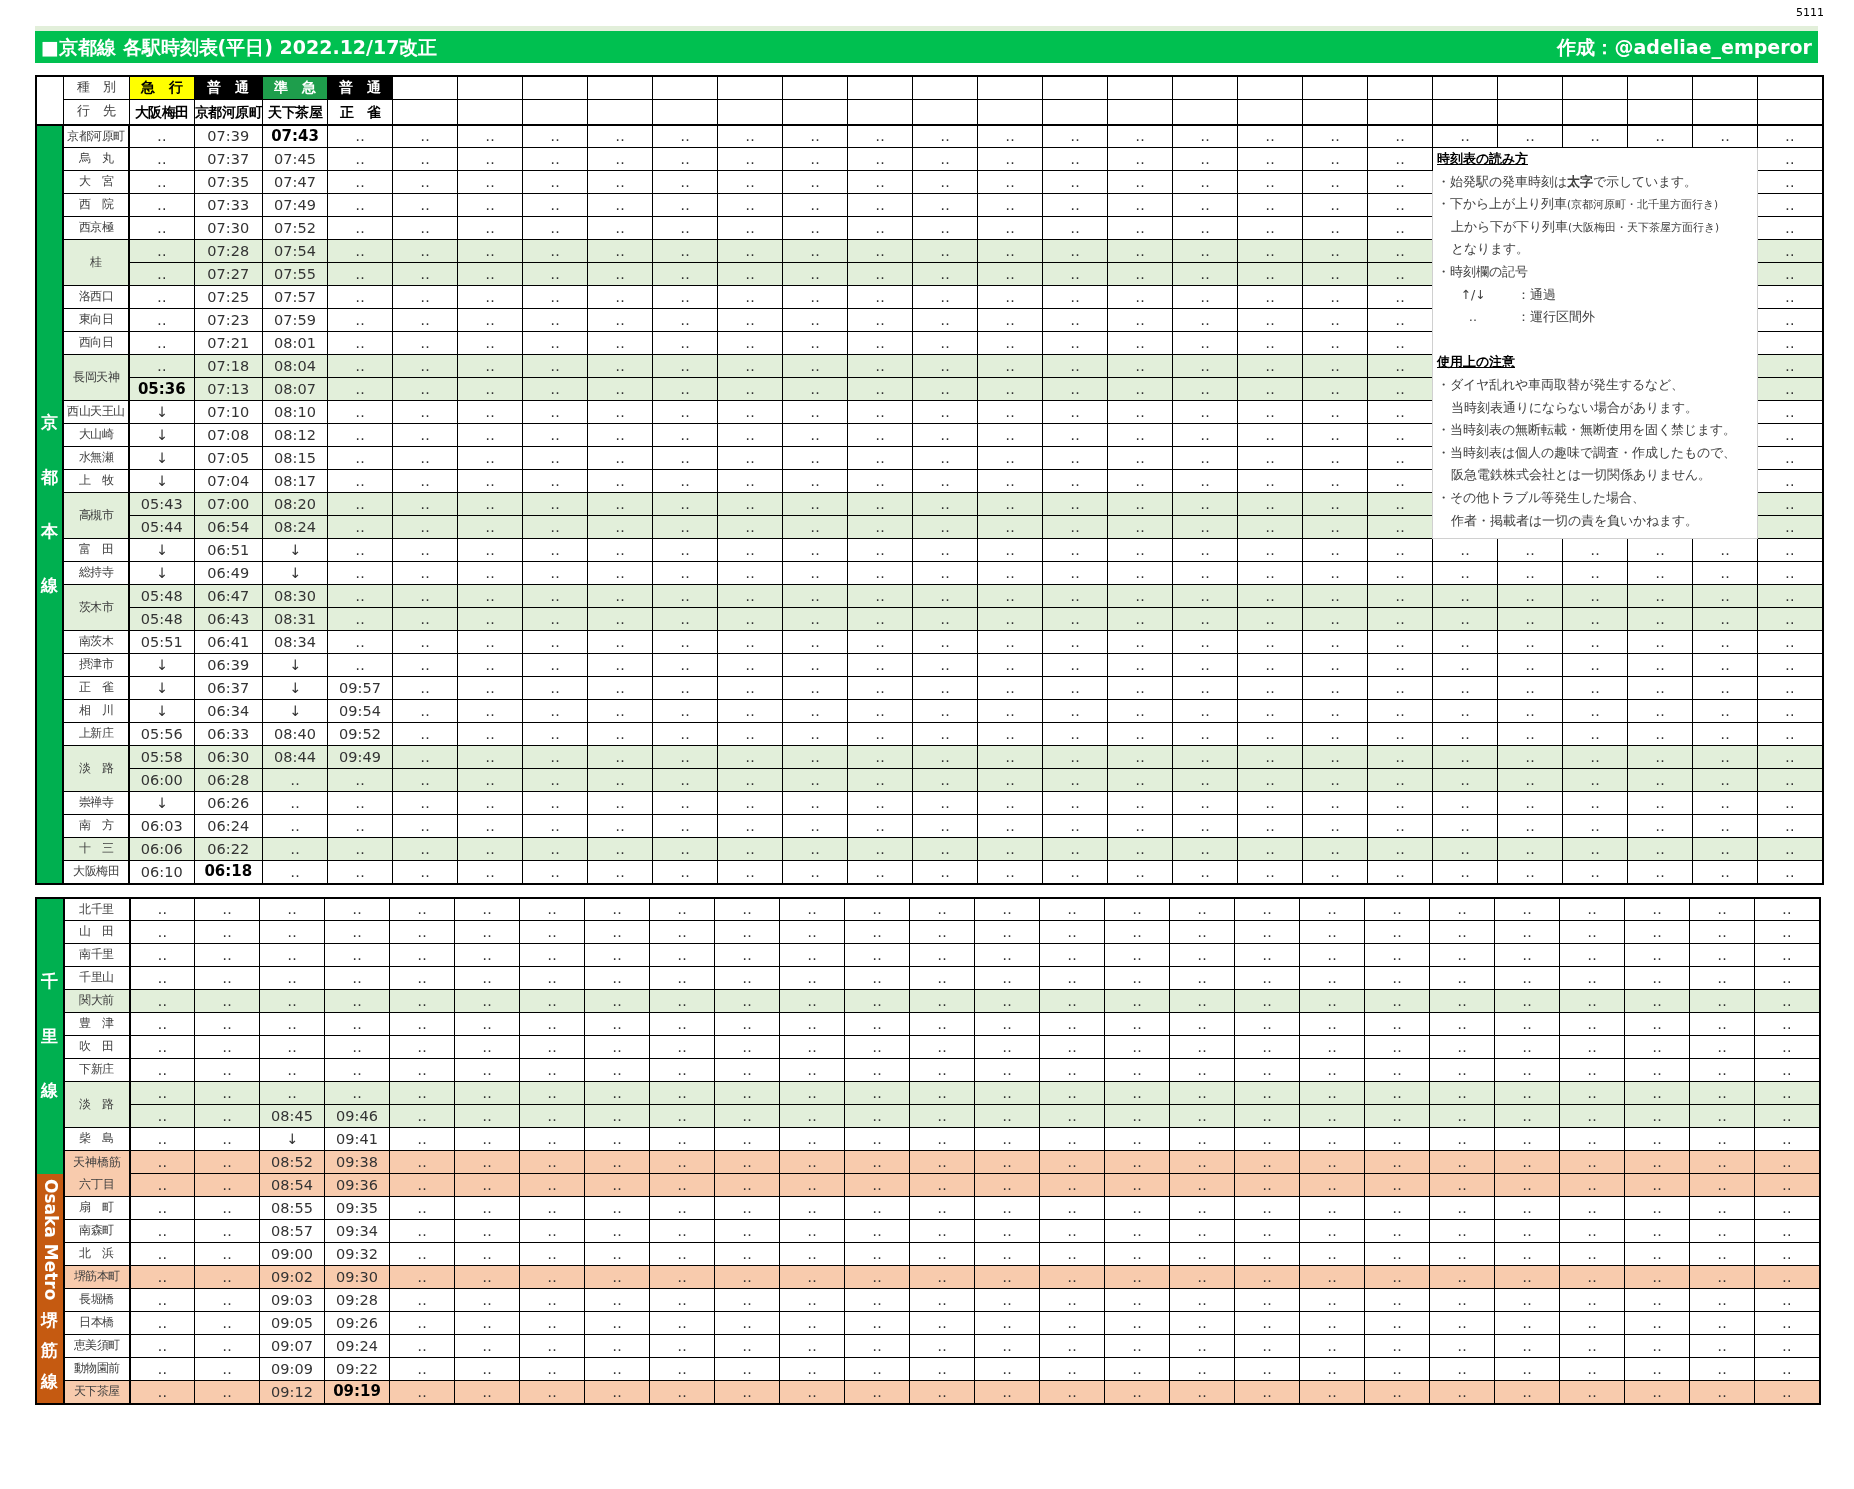 This screenshot has width=1854, height=1489. What do you see at coordinates (96, 434) in the screenshot?
I see `station-name: 大山崎` at bounding box center [96, 434].